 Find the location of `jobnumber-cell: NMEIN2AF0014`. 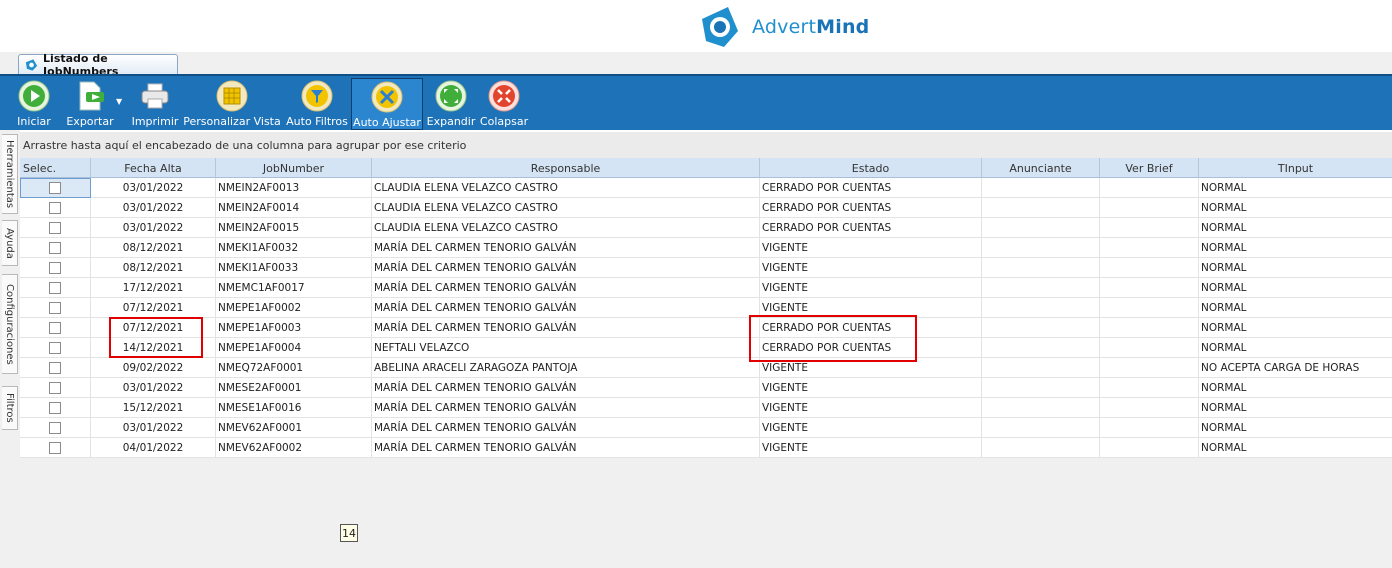

jobnumber-cell: NMEIN2AF0014 is located at coordinates (294, 208).